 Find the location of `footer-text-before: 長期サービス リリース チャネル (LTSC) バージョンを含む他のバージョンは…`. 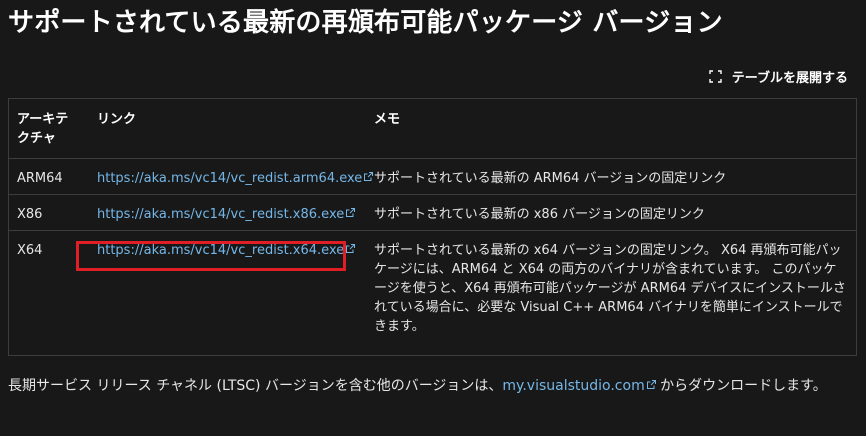

footer-text-before: 長期サービス リリース チャネル (LTSC) バージョンを含む他のバージョンは… is located at coordinates (255, 386).